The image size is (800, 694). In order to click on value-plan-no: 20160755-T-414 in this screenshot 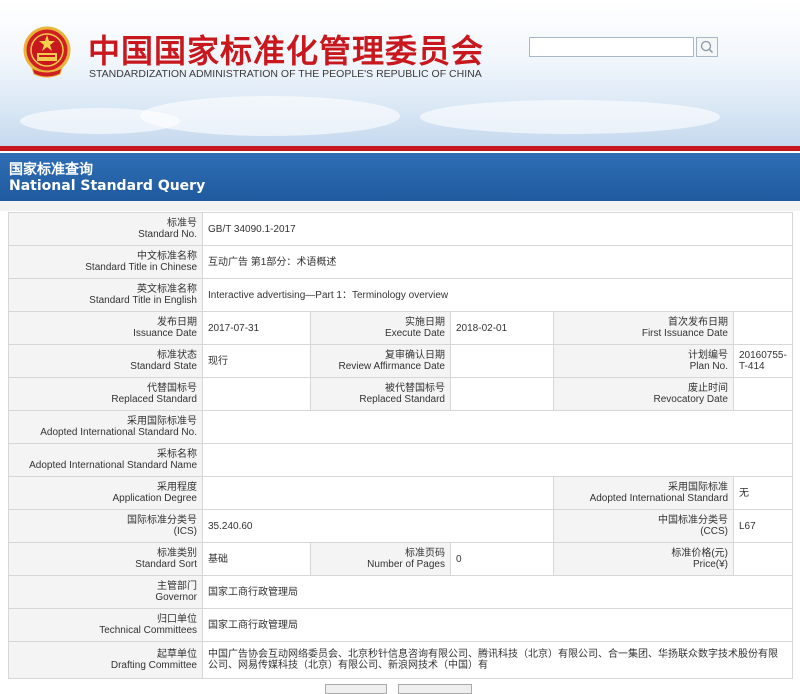, I will do `click(763, 361)`.